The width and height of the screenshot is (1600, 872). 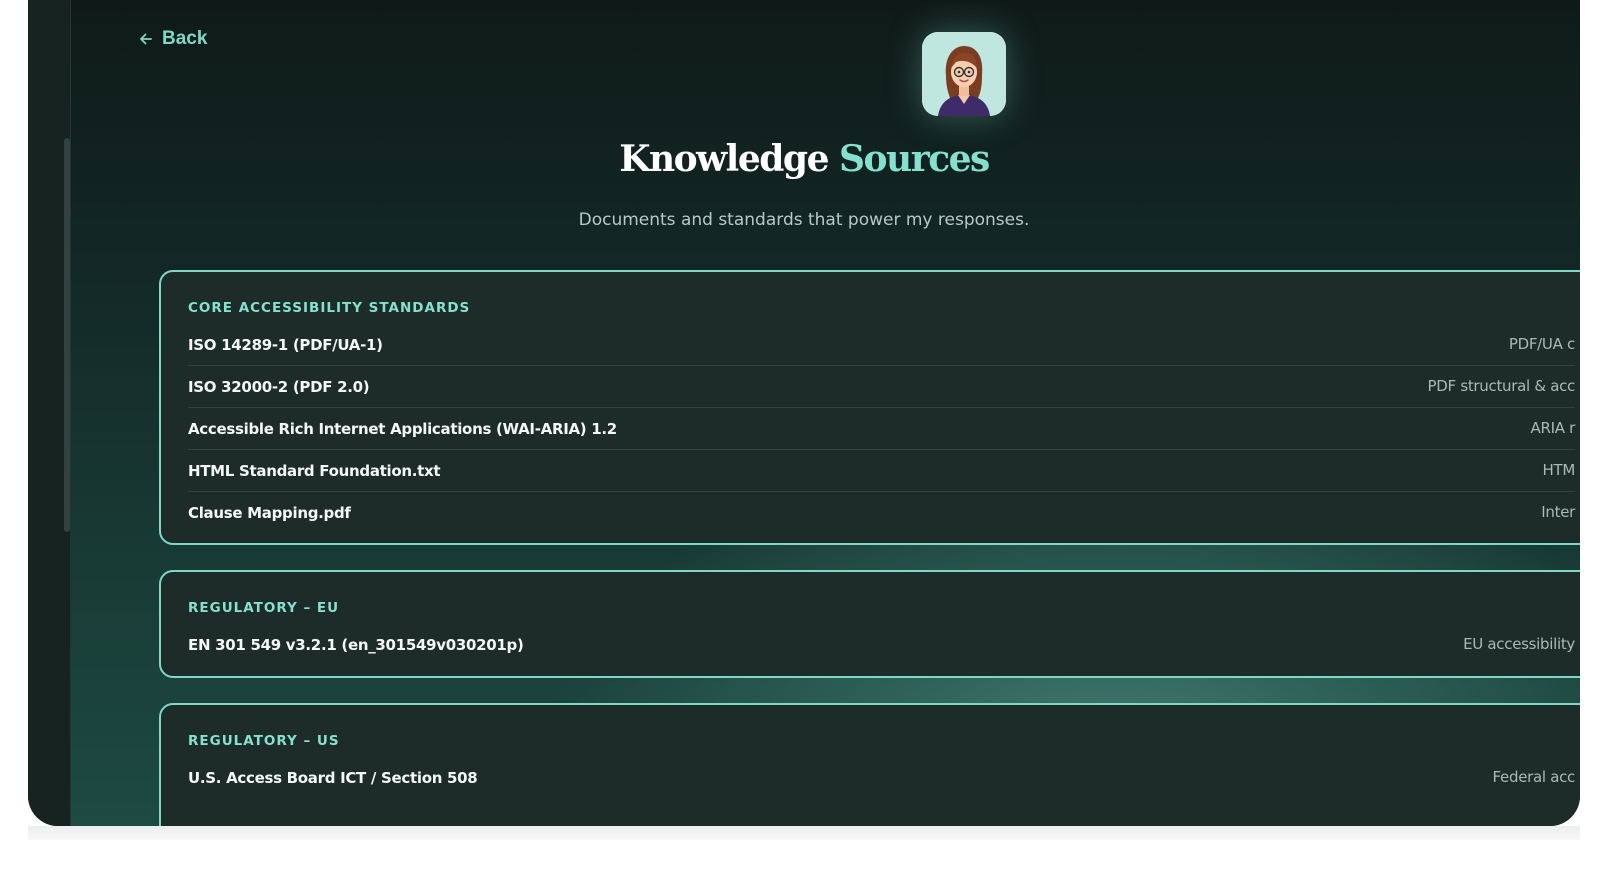 I want to click on item-description: HTM, so click(x=1559, y=470).